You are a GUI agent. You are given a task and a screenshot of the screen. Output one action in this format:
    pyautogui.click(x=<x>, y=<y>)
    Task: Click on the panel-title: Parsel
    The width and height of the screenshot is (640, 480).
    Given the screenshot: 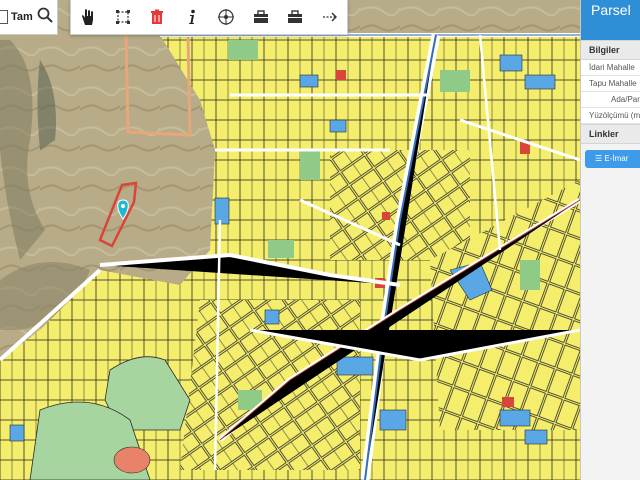 What is the action you would take?
    pyautogui.click(x=610, y=10)
    